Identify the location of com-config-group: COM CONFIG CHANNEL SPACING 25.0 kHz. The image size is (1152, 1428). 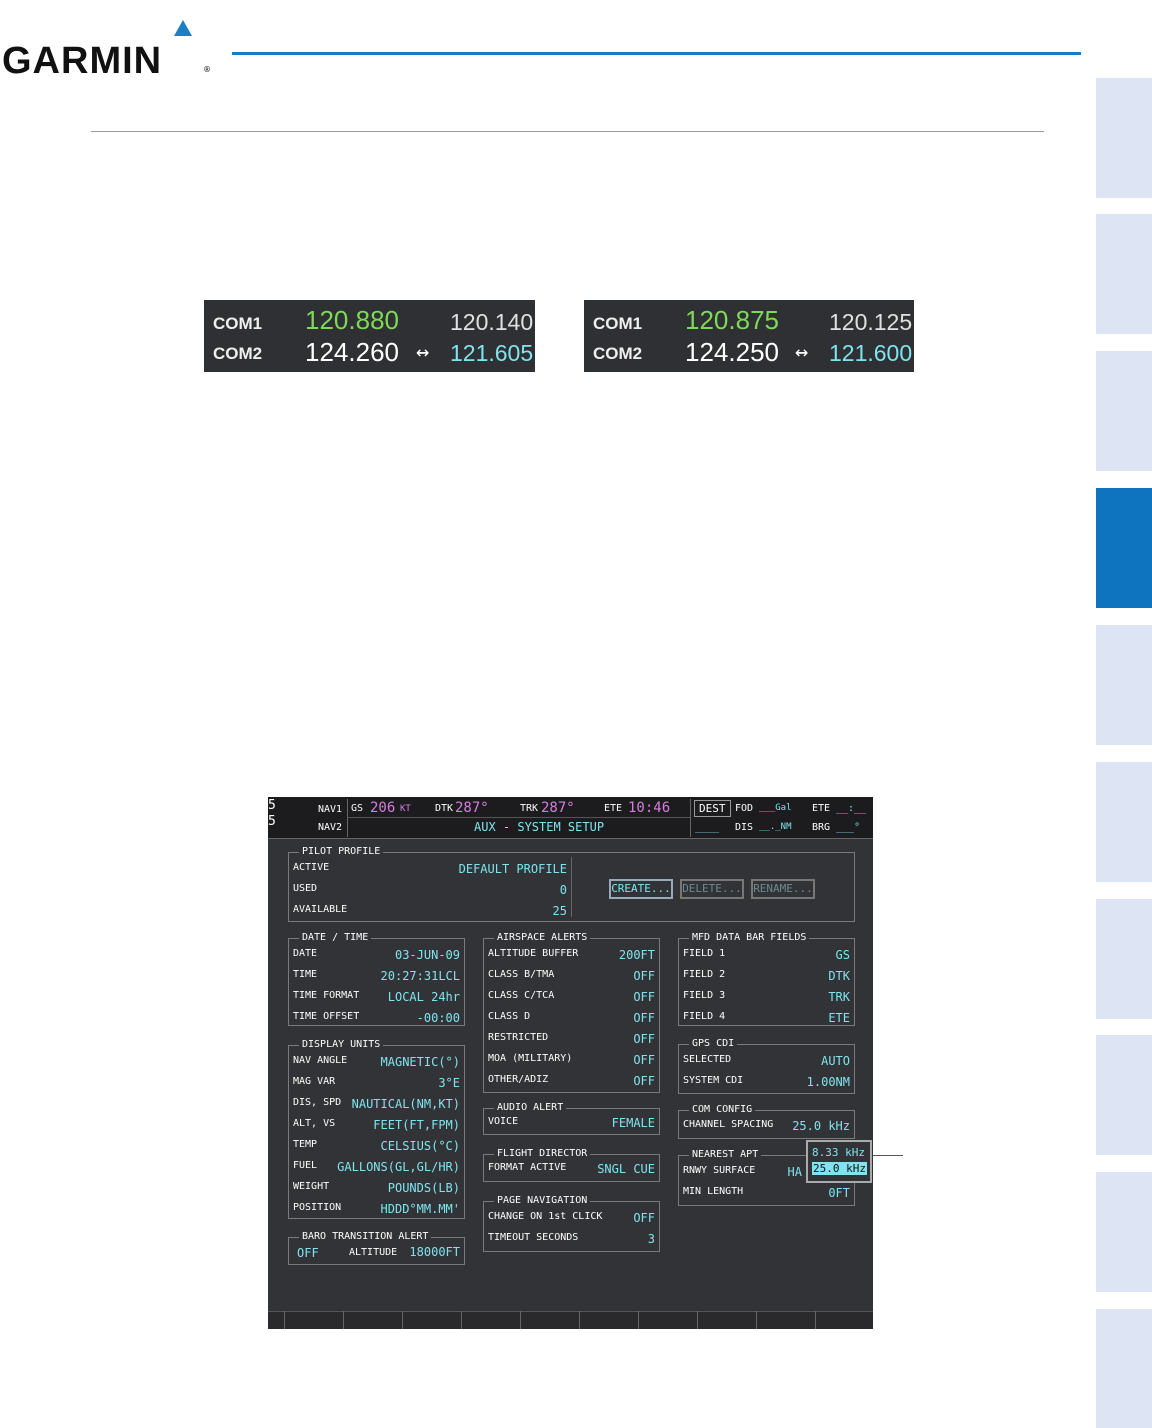
(766, 1121).